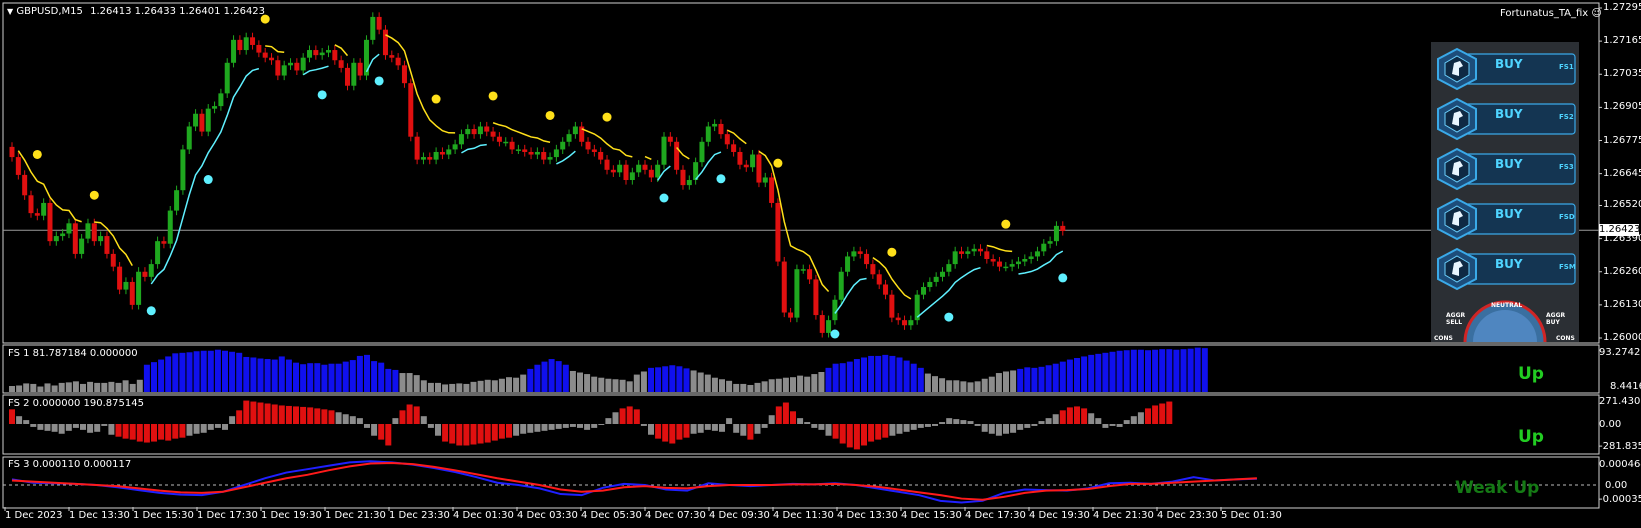  Describe the element at coordinates (1506, 69) in the screenshot. I see `fs-buy-button-fs1: BUY FS1` at that location.